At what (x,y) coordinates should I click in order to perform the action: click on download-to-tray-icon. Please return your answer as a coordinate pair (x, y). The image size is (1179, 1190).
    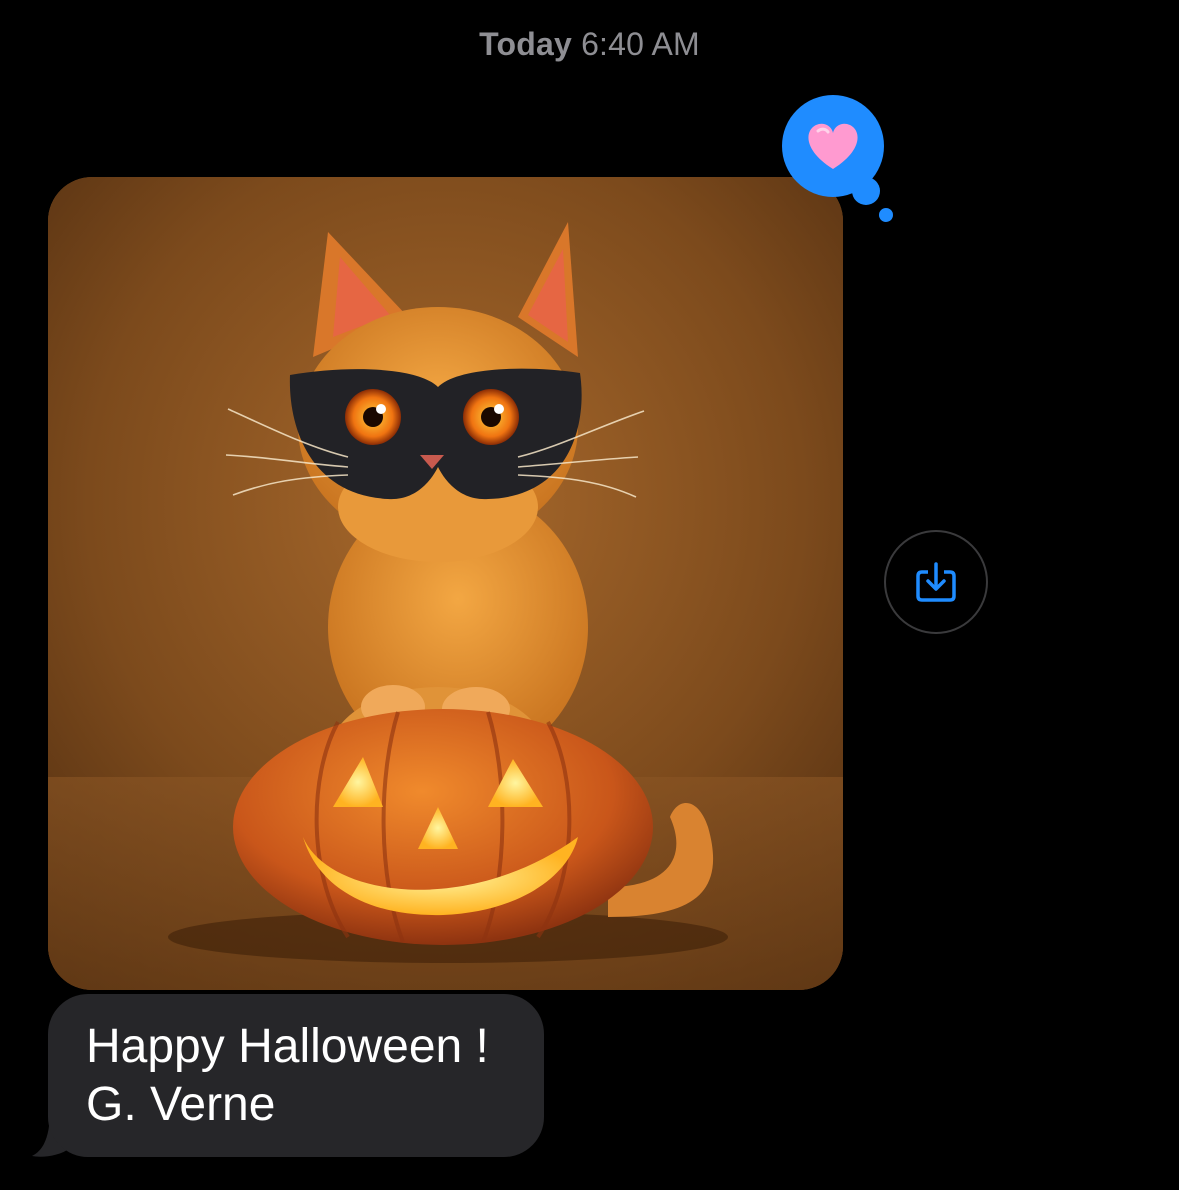
    Looking at the image, I should click on (936, 582).